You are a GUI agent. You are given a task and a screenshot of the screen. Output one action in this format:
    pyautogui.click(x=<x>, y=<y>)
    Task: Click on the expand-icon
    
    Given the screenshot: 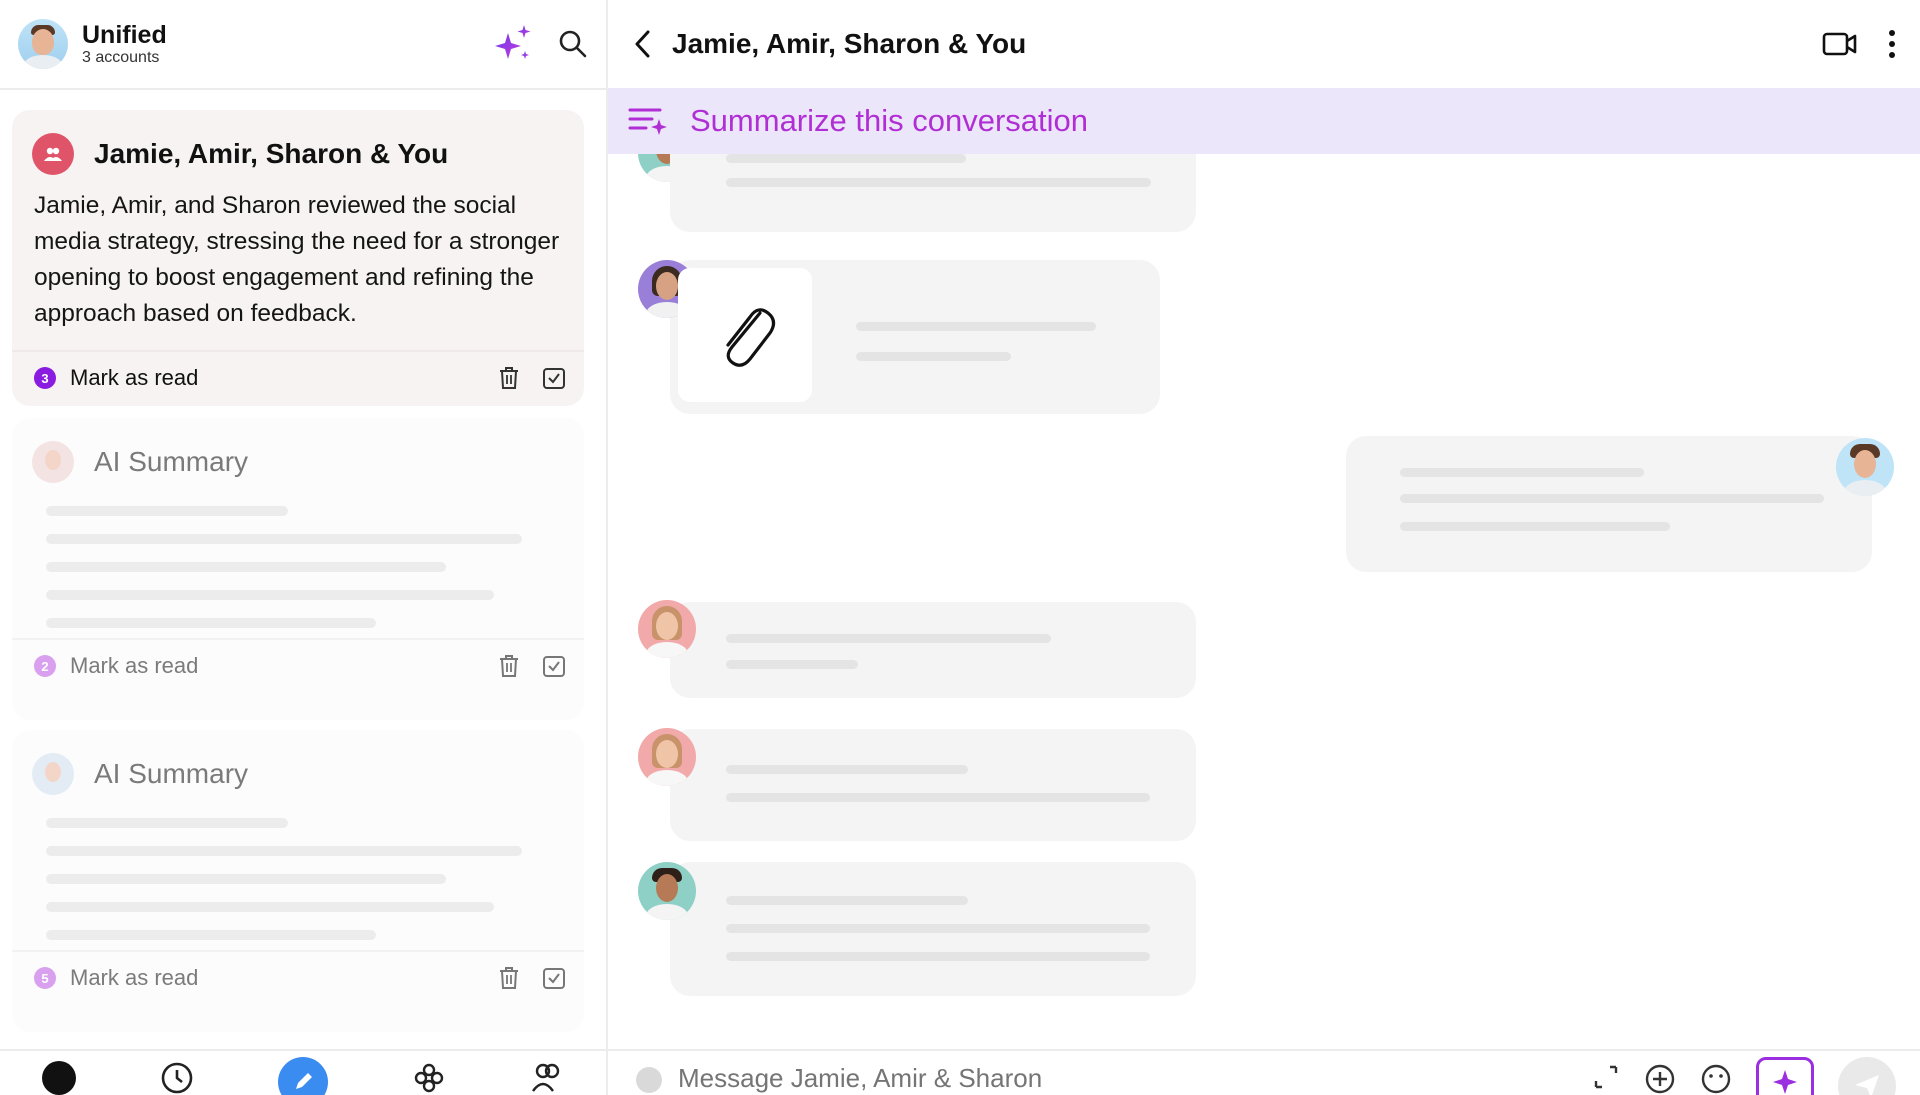 What is the action you would take?
    pyautogui.click(x=1606, y=1077)
    